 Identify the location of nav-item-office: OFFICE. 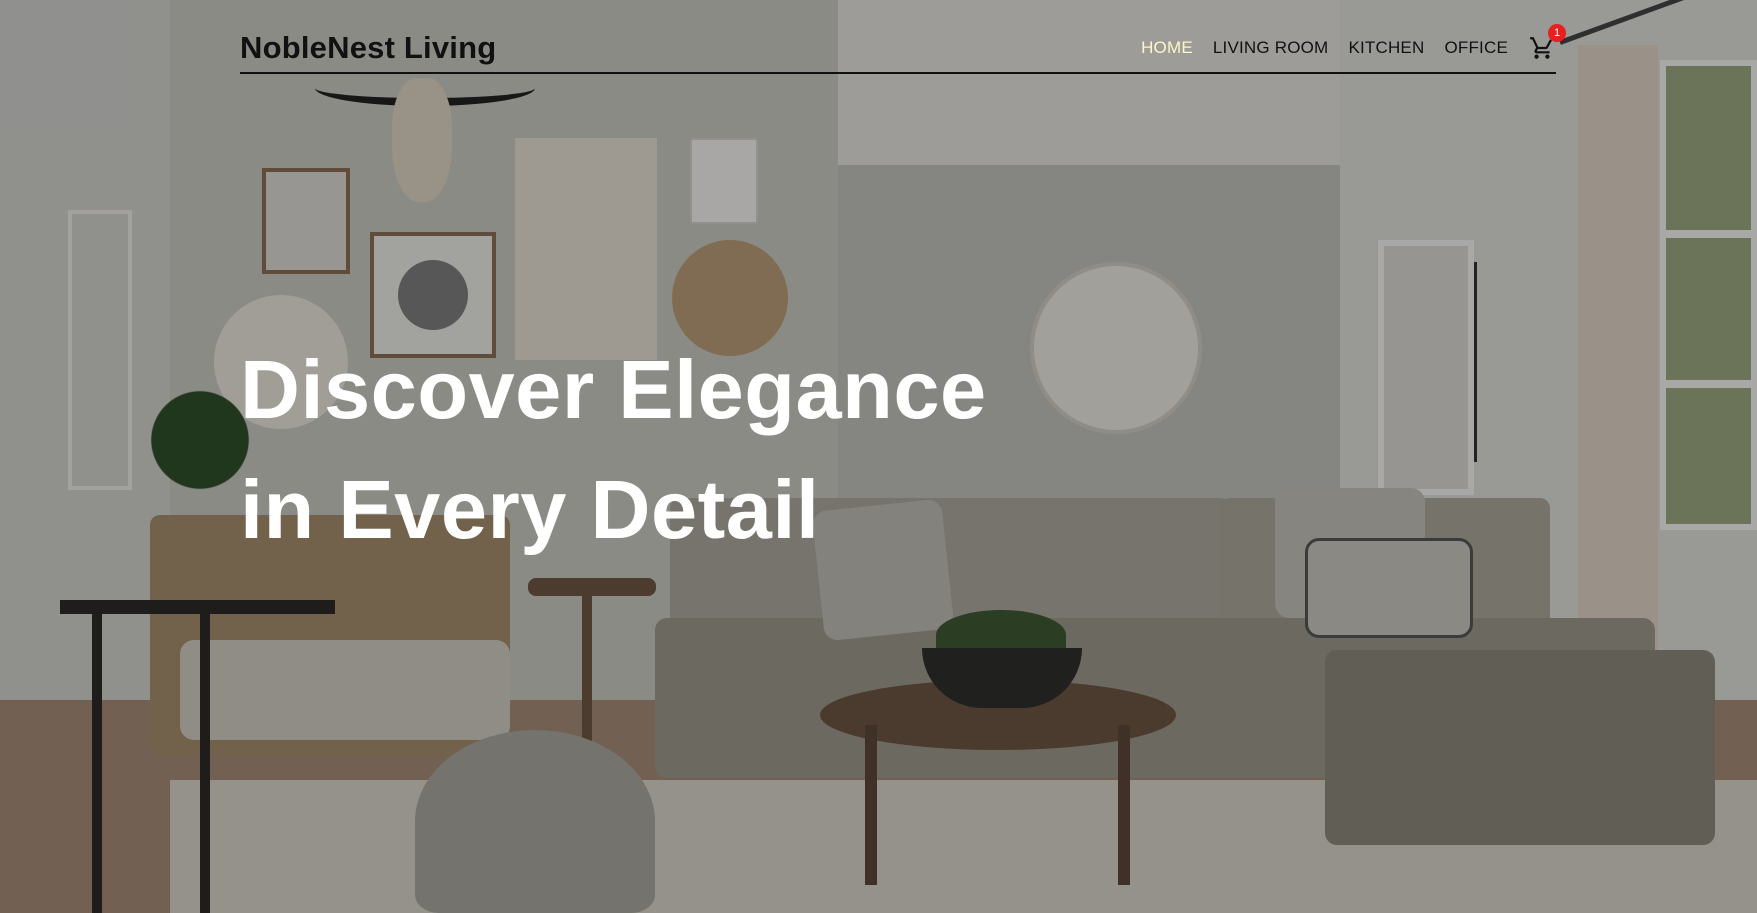
(1476, 48).